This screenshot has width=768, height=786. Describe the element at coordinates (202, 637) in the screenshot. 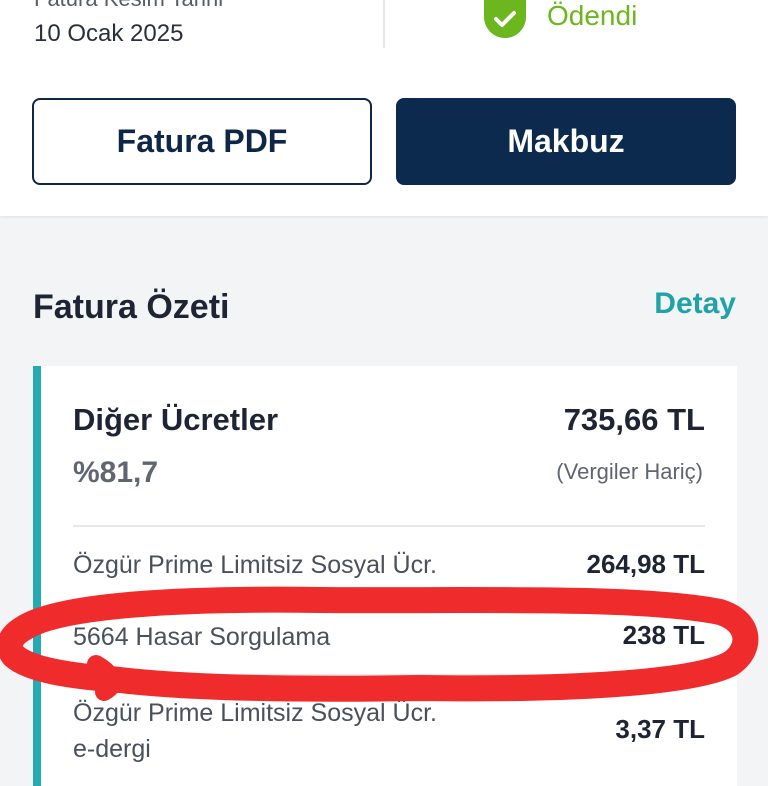

I see `charge-row-label: 5664 Hasar Sorgulama` at that location.